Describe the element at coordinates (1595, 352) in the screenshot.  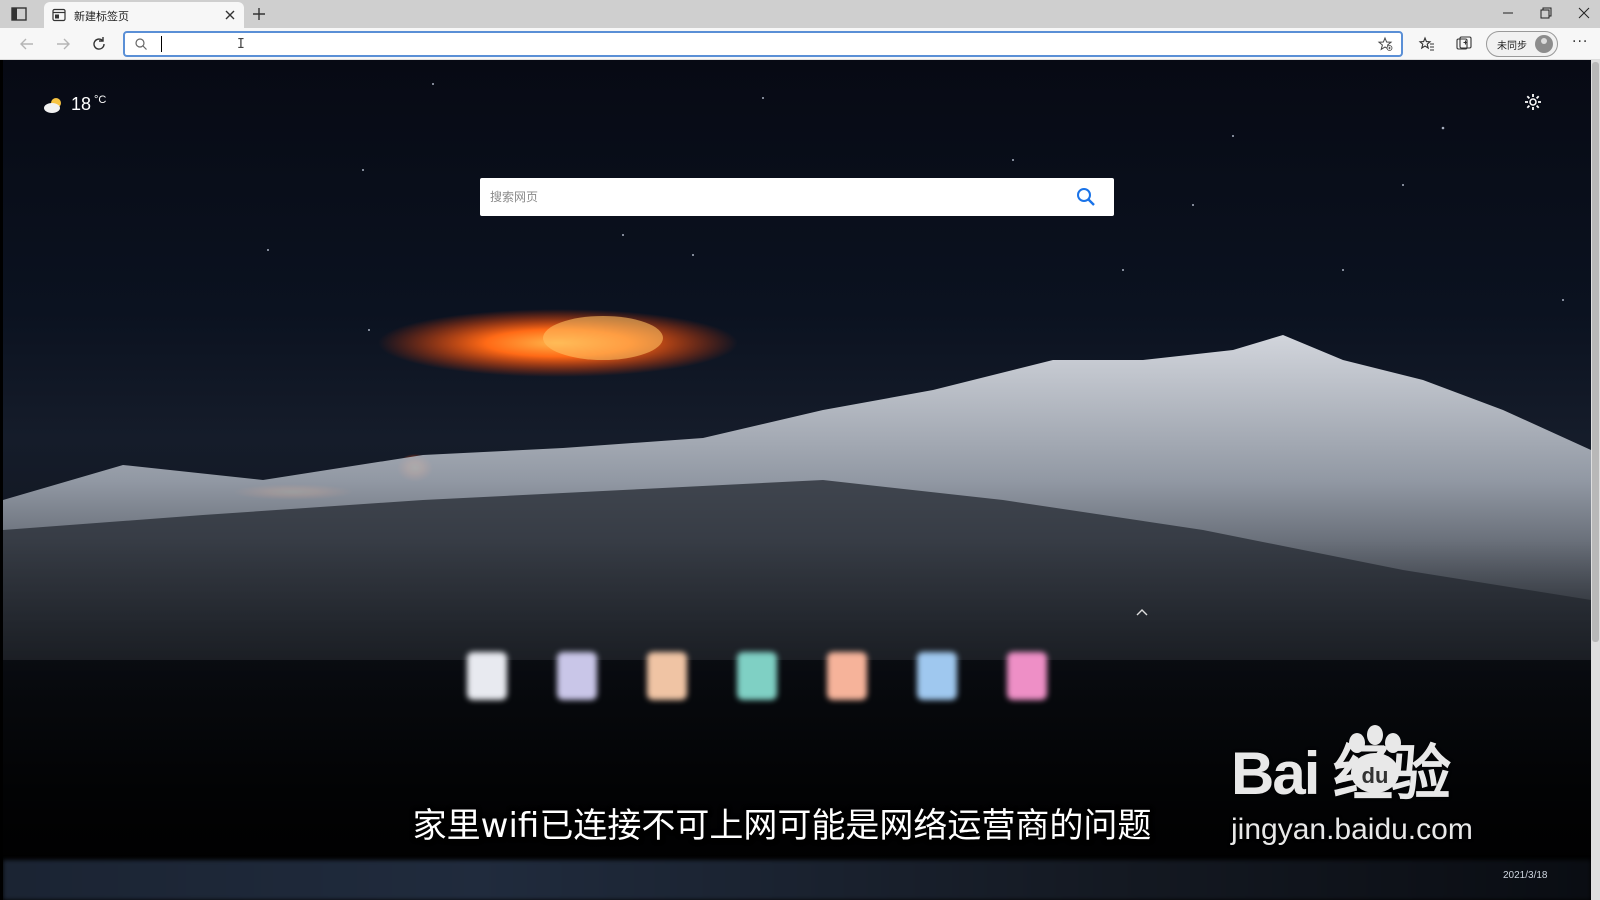
I see `scrollbar-thumb` at that location.